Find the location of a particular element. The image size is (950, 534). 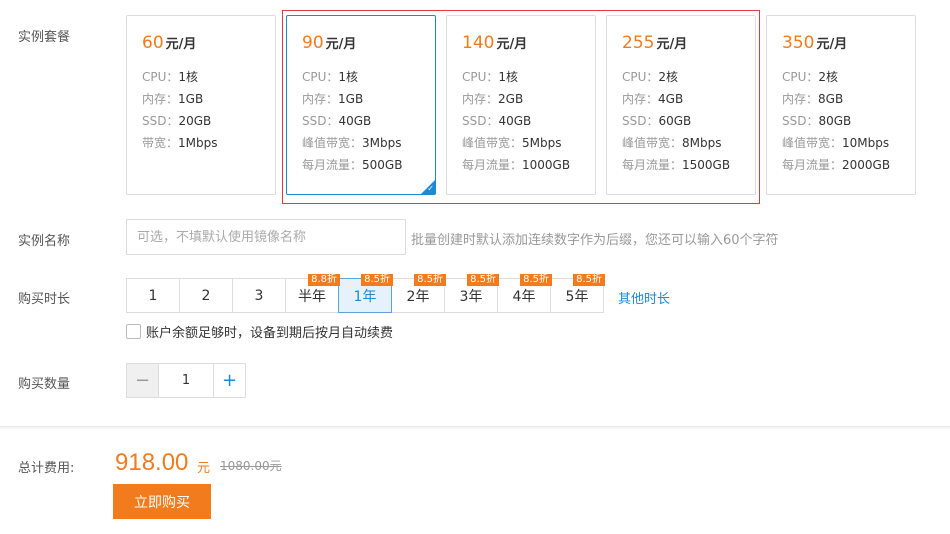

plan-spec-item: CPU：2核 is located at coordinates (836, 77).